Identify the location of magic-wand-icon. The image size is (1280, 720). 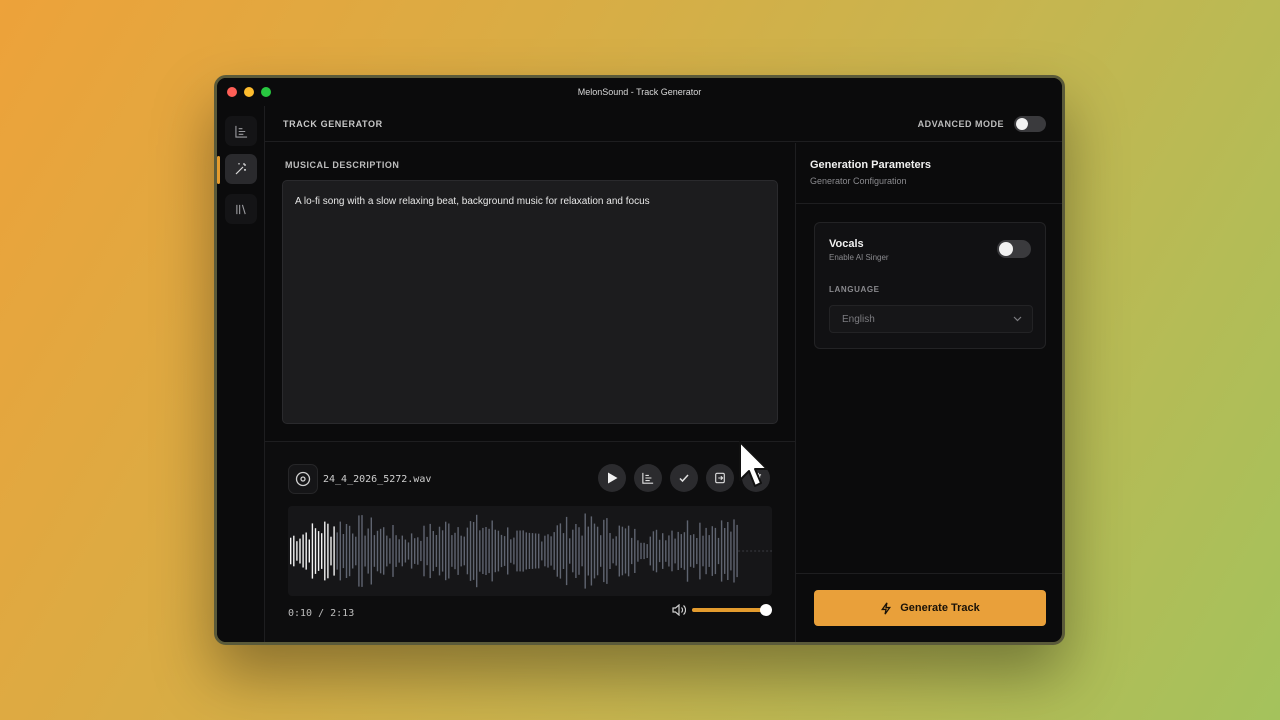
(240, 169).